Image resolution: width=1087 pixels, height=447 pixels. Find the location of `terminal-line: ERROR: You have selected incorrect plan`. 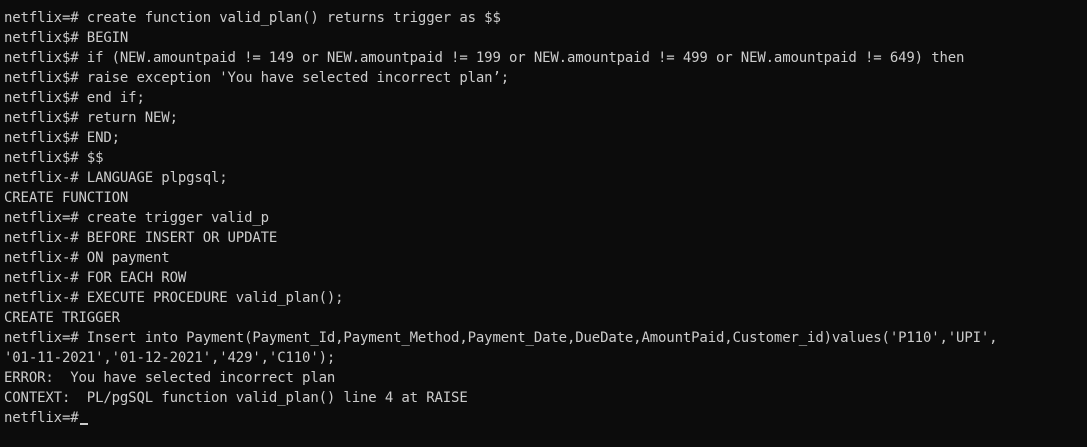

terminal-line: ERROR: You have selected incorrect plan is located at coordinates (170, 378).